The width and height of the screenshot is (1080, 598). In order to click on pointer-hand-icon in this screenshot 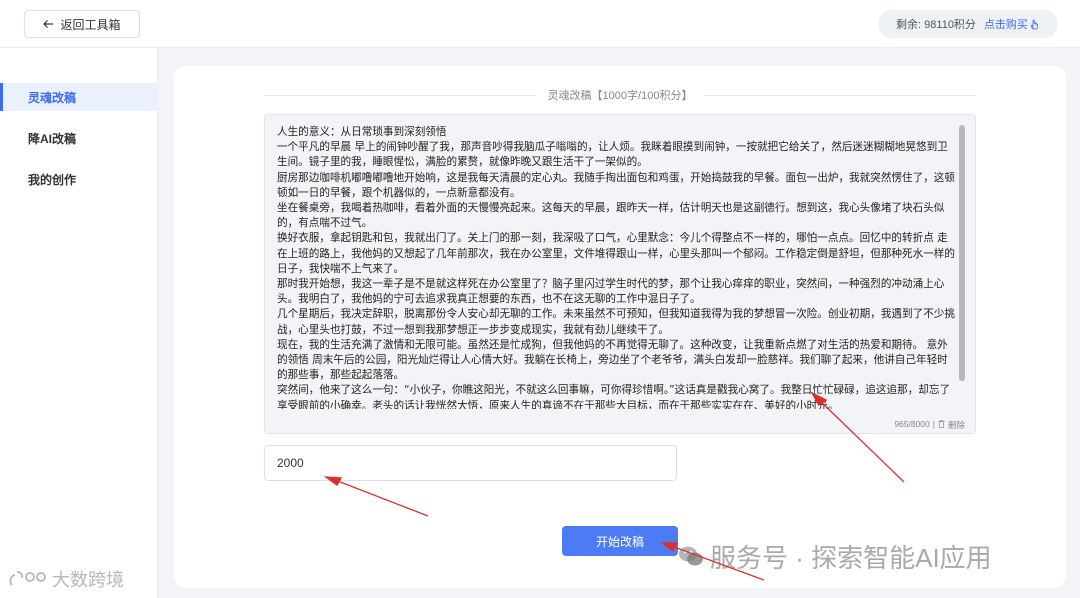, I will do `click(1034, 24)`.